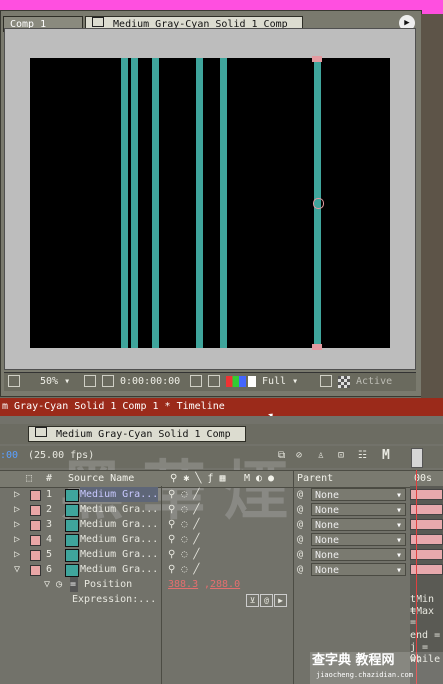  What do you see at coordinates (55, 382) in the screenshot?
I see `zoom-select: 50% ▾` at bounding box center [55, 382].